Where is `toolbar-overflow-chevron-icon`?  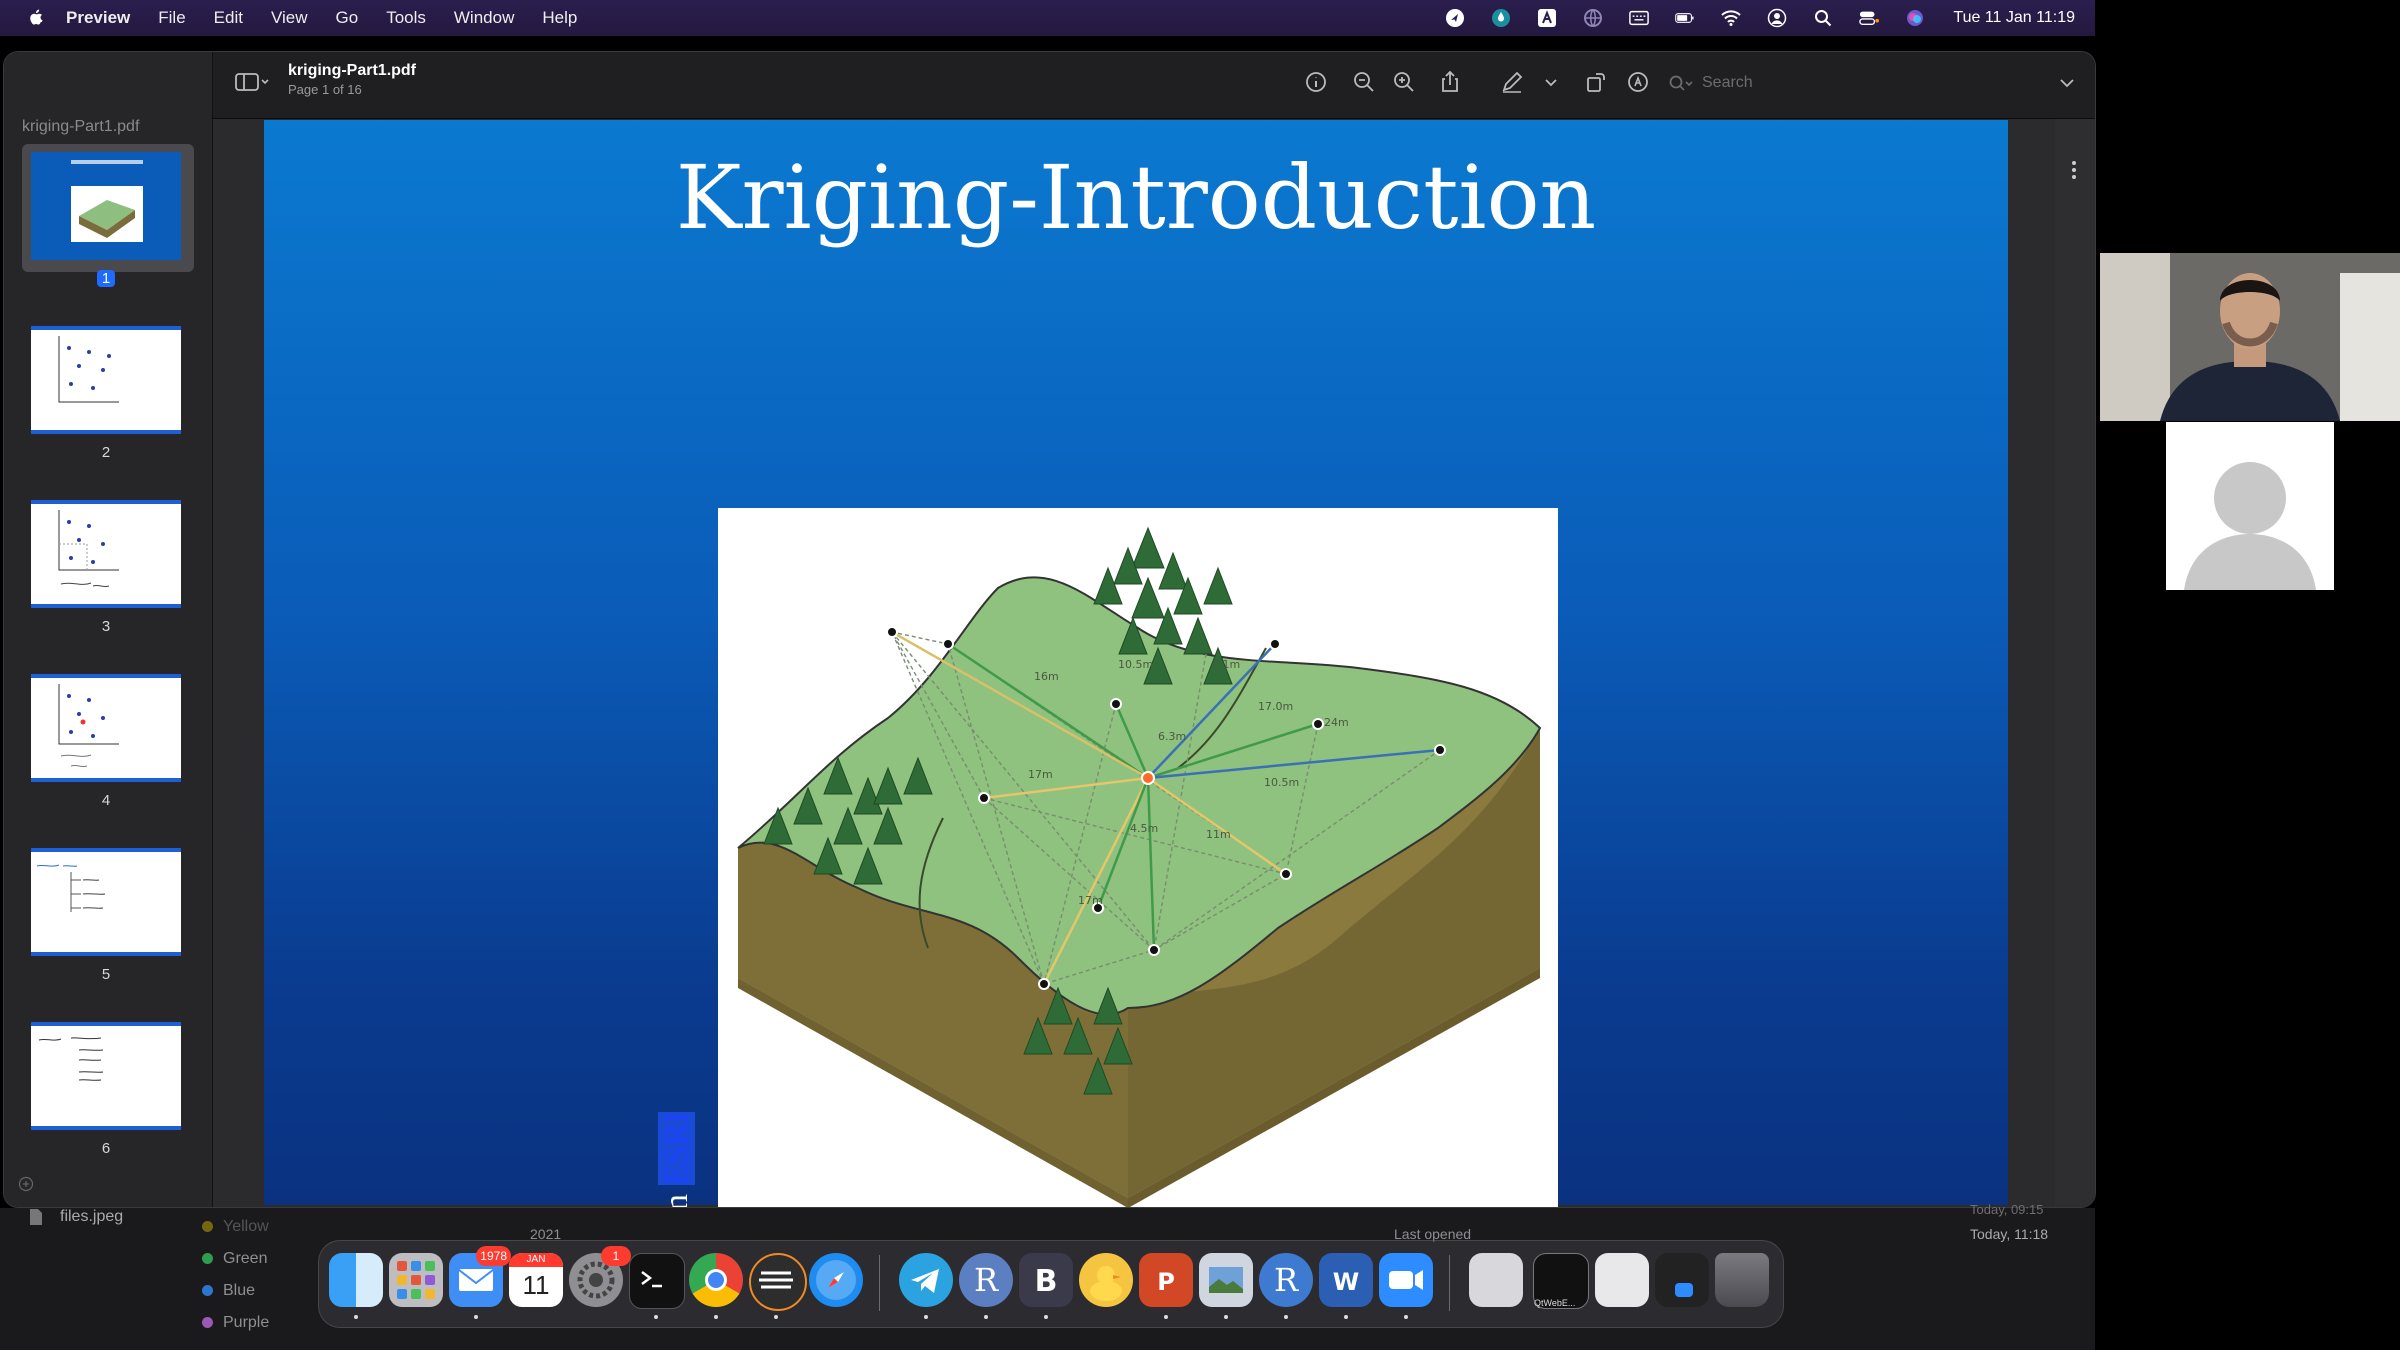
toolbar-overflow-chevron-icon is located at coordinates (2067, 82).